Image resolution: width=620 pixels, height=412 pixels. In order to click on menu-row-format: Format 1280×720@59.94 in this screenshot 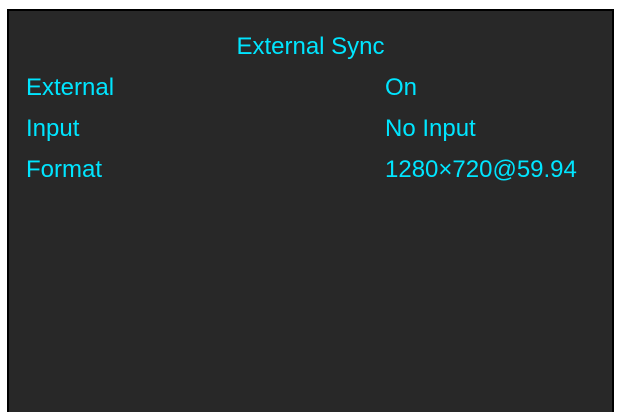, I will do `click(310, 170)`.